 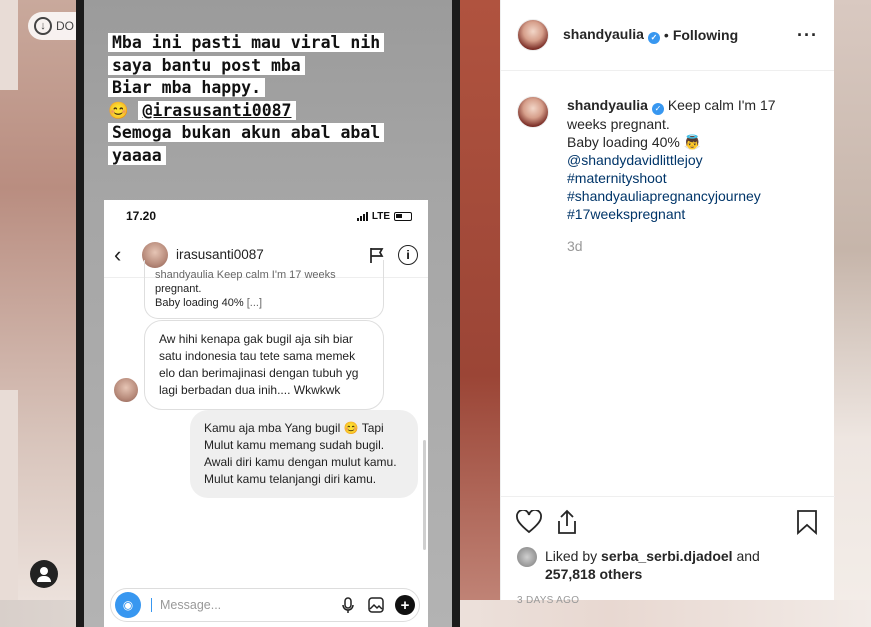 I want to click on liked-by-user: serba_serbi.djadoel, so click(x=667, y=556).